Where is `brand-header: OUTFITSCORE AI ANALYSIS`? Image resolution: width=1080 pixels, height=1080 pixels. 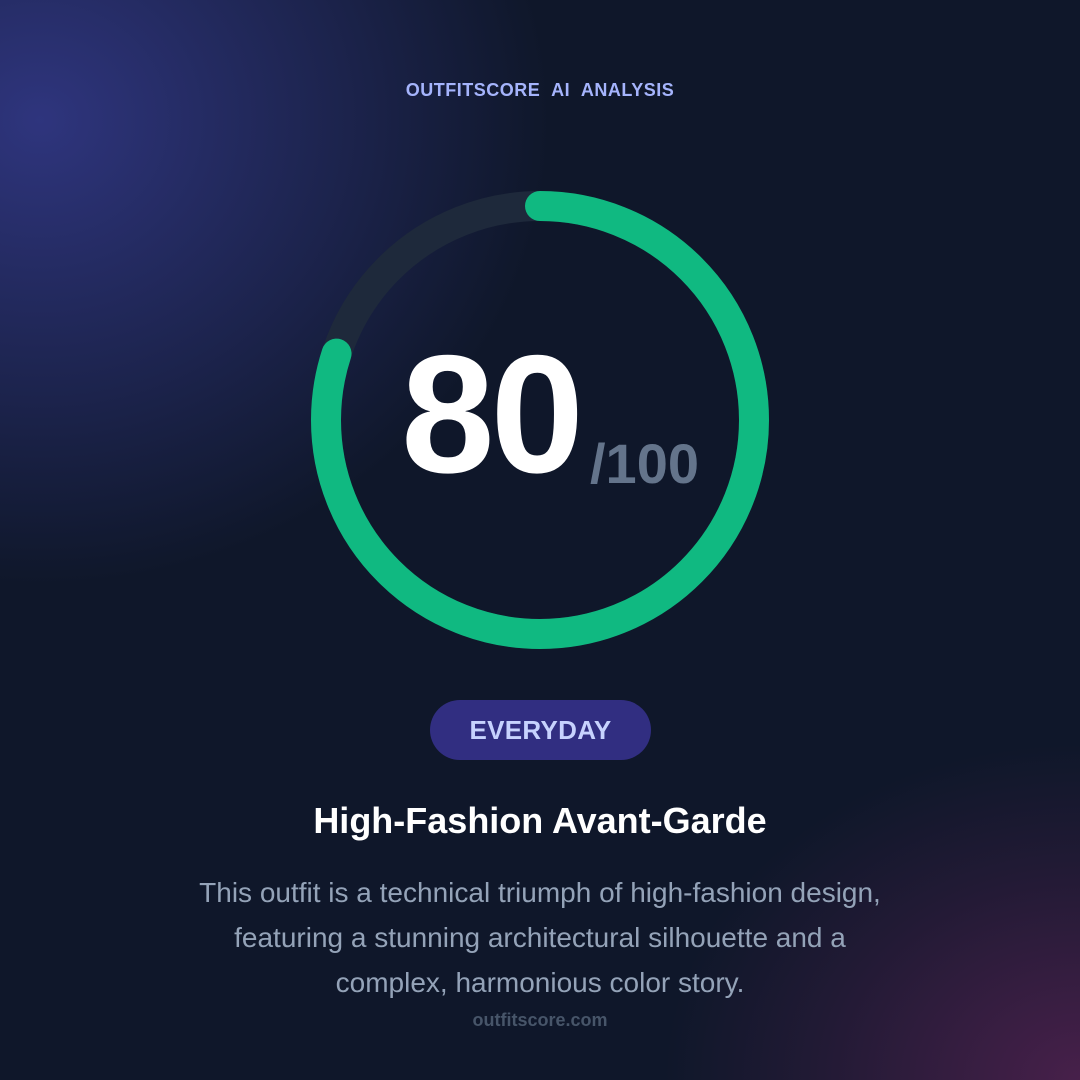 brand-header: OUTFITSCORE AI ANALYSIS is located at coordinates (540, 90).